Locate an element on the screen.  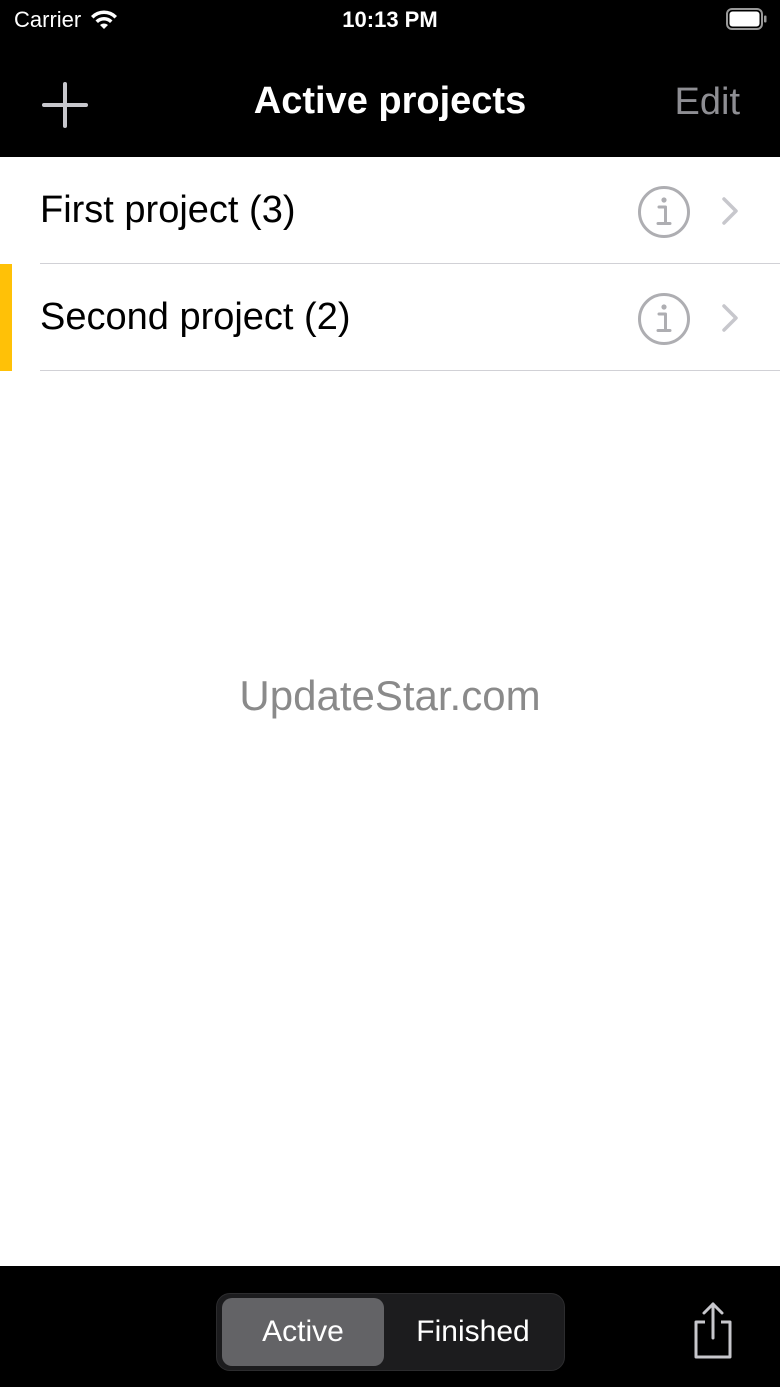
highlight-marker is located at coordinates (6, 317).